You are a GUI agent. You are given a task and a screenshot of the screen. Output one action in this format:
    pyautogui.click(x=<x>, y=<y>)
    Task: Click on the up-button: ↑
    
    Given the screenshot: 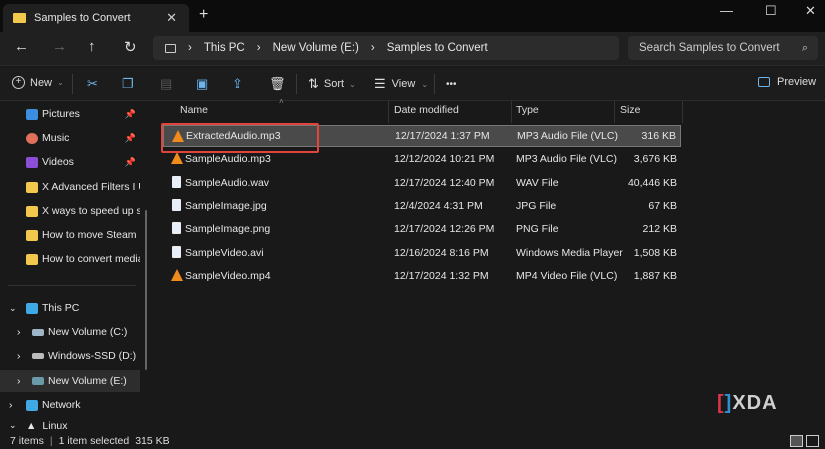 What is the action you would take?
    pyautogui.click(x=92, y=46)
    